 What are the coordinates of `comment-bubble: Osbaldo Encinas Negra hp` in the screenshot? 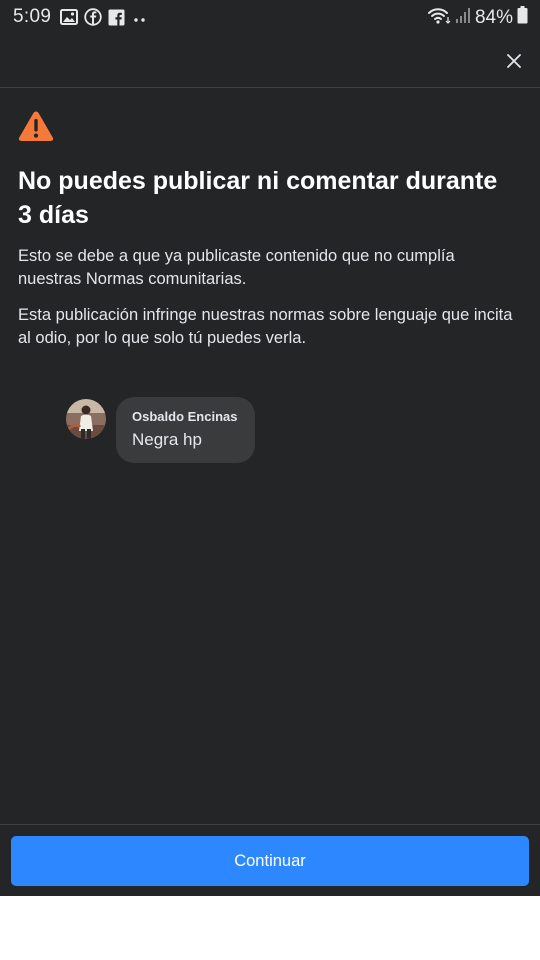 It's located at (186, 430).